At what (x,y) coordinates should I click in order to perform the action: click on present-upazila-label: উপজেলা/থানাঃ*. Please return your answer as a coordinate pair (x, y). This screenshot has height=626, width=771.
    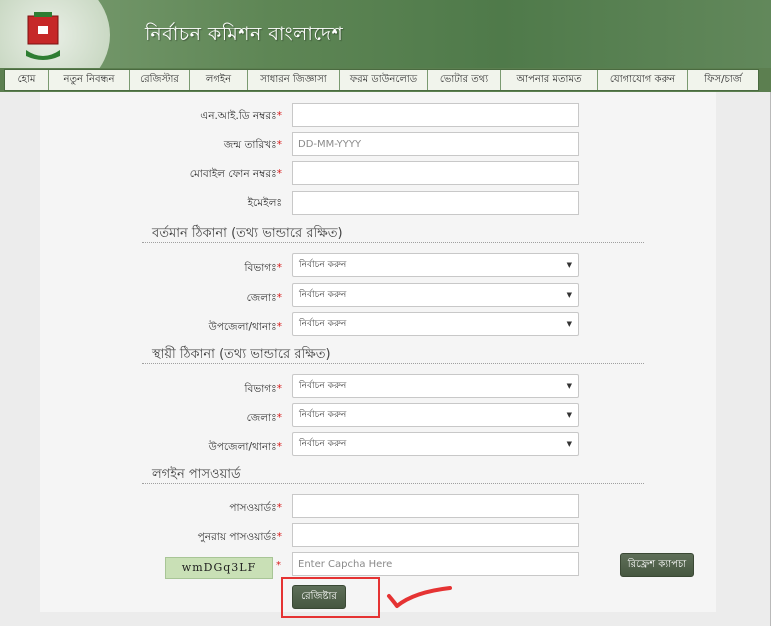
    Looking at the image, I should click on (245, 327).